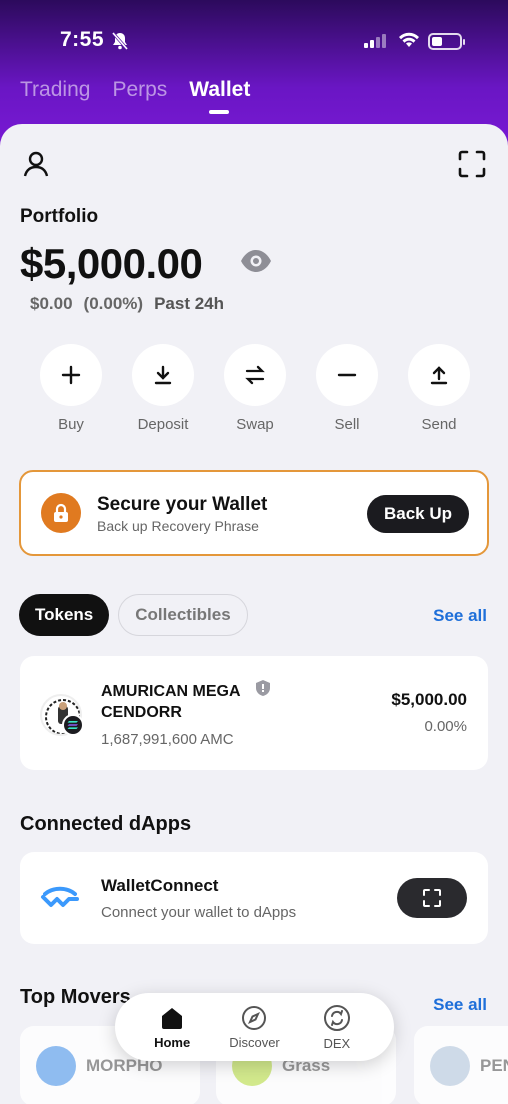 This screenshot has height=1104, width=508. I want to click on mover-card: PEN, so click(461, 1065).